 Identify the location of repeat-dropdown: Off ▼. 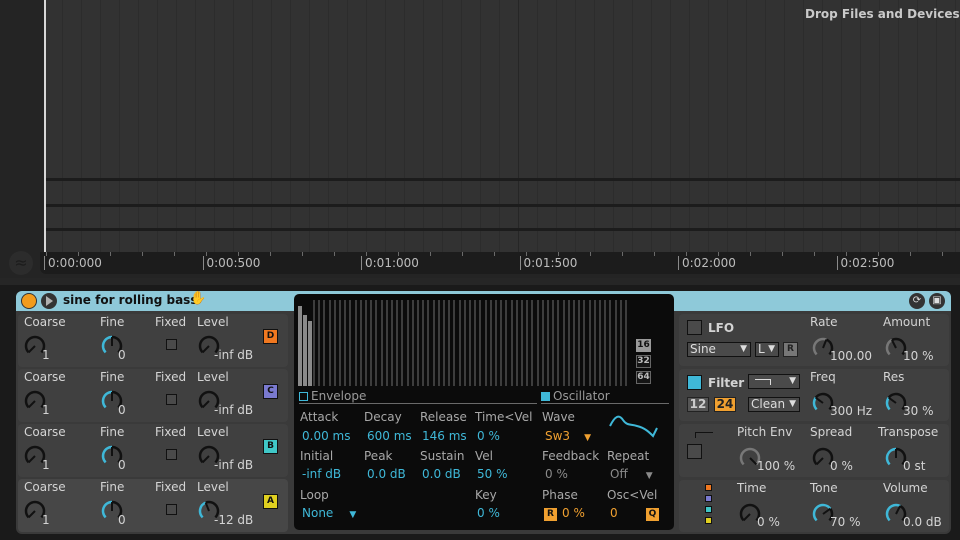
(631, 474).